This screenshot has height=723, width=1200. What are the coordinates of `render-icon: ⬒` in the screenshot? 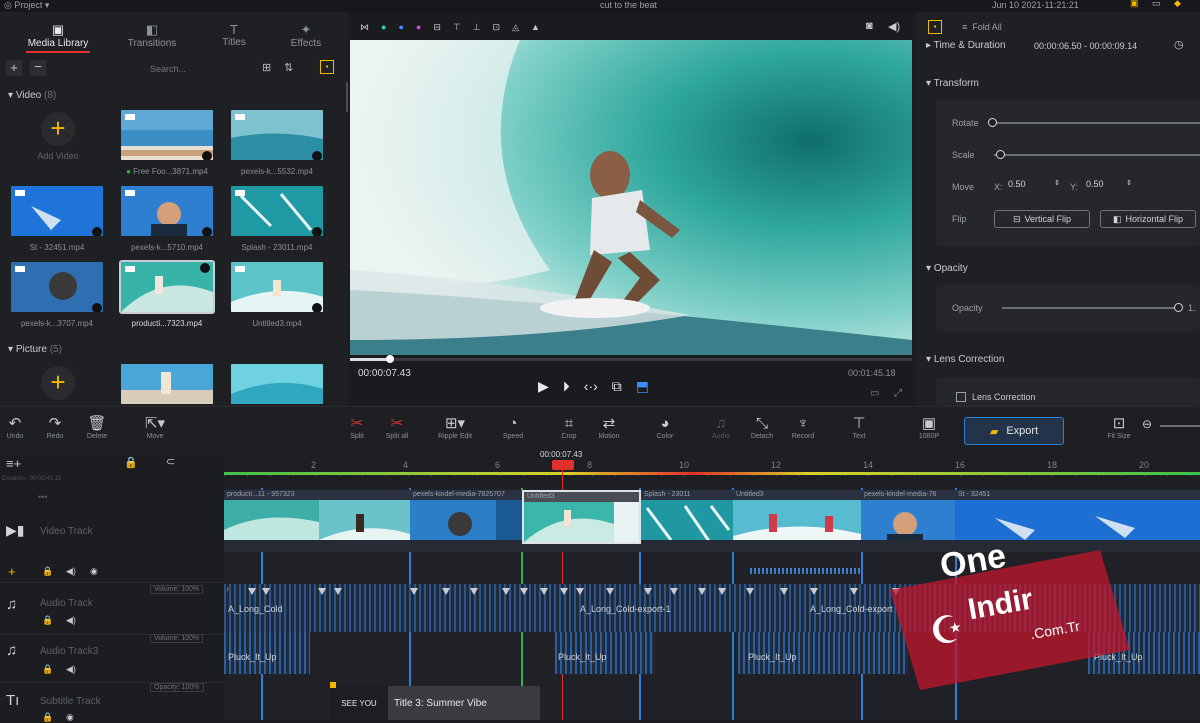 It's located at (642, 386).